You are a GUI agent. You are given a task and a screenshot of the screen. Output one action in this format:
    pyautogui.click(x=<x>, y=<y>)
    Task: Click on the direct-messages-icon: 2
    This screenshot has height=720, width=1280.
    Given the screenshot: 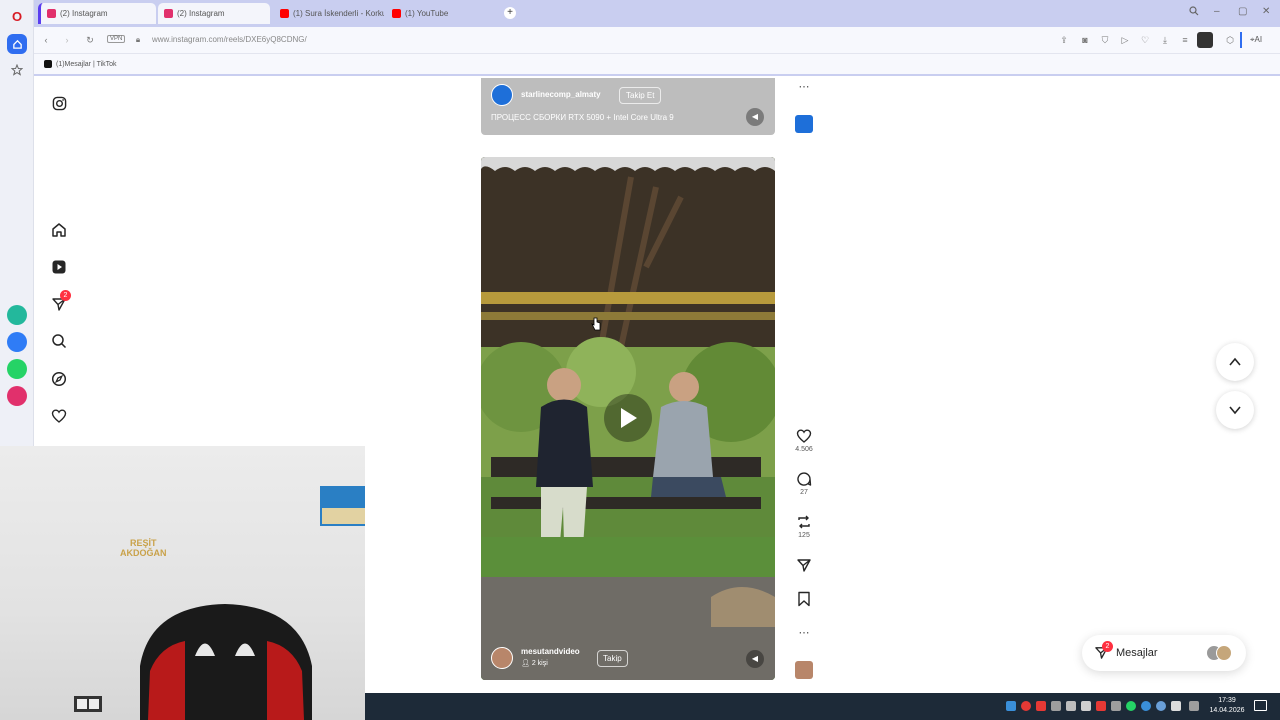 What is the action you would take?
    pyautogui.click(x=60, y=301)
    